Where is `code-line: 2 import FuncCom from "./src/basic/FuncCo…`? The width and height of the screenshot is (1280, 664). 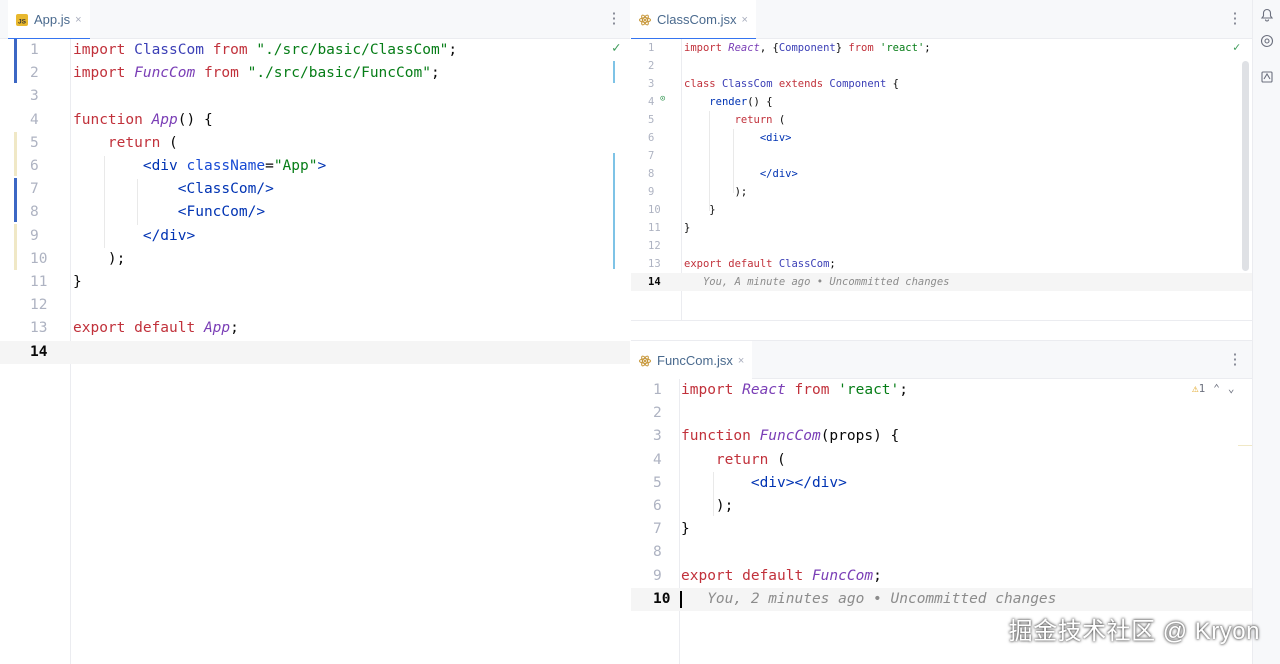
code-line: 2 import FuncCom from "./src/basic/FuncCo… is located at coordinates (315, 73).